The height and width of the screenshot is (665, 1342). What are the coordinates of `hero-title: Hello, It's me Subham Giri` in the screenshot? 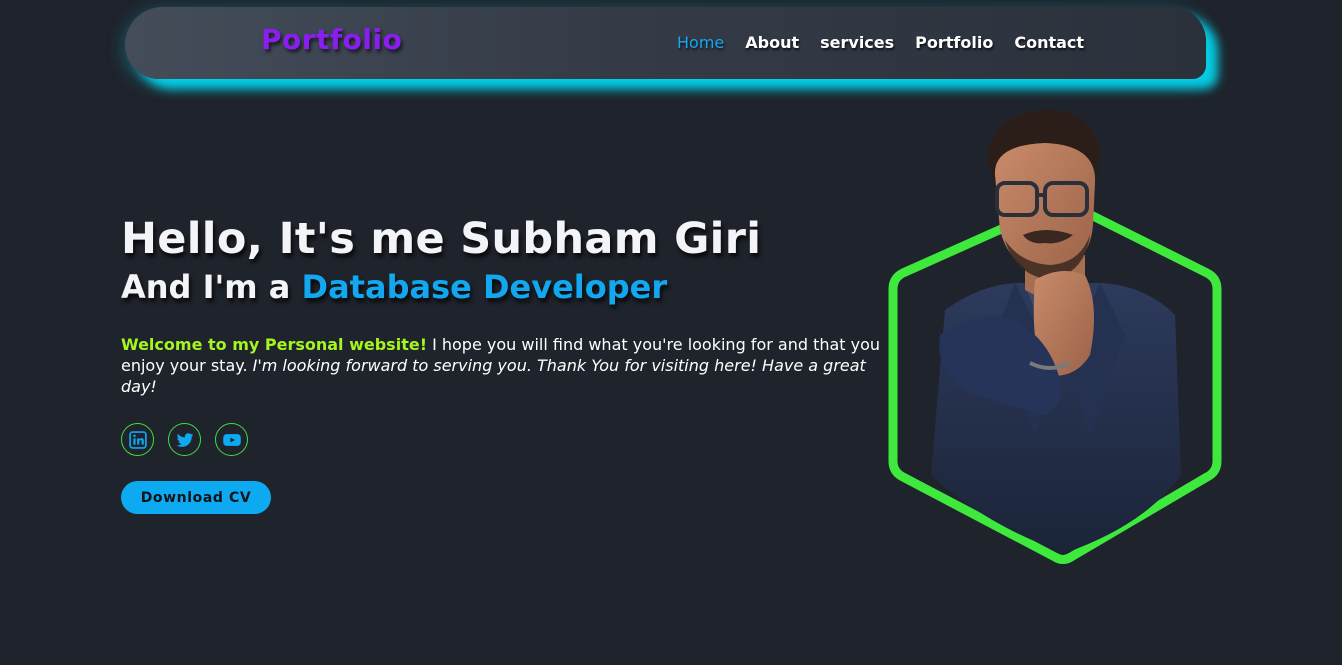 It's located at (441, 239).